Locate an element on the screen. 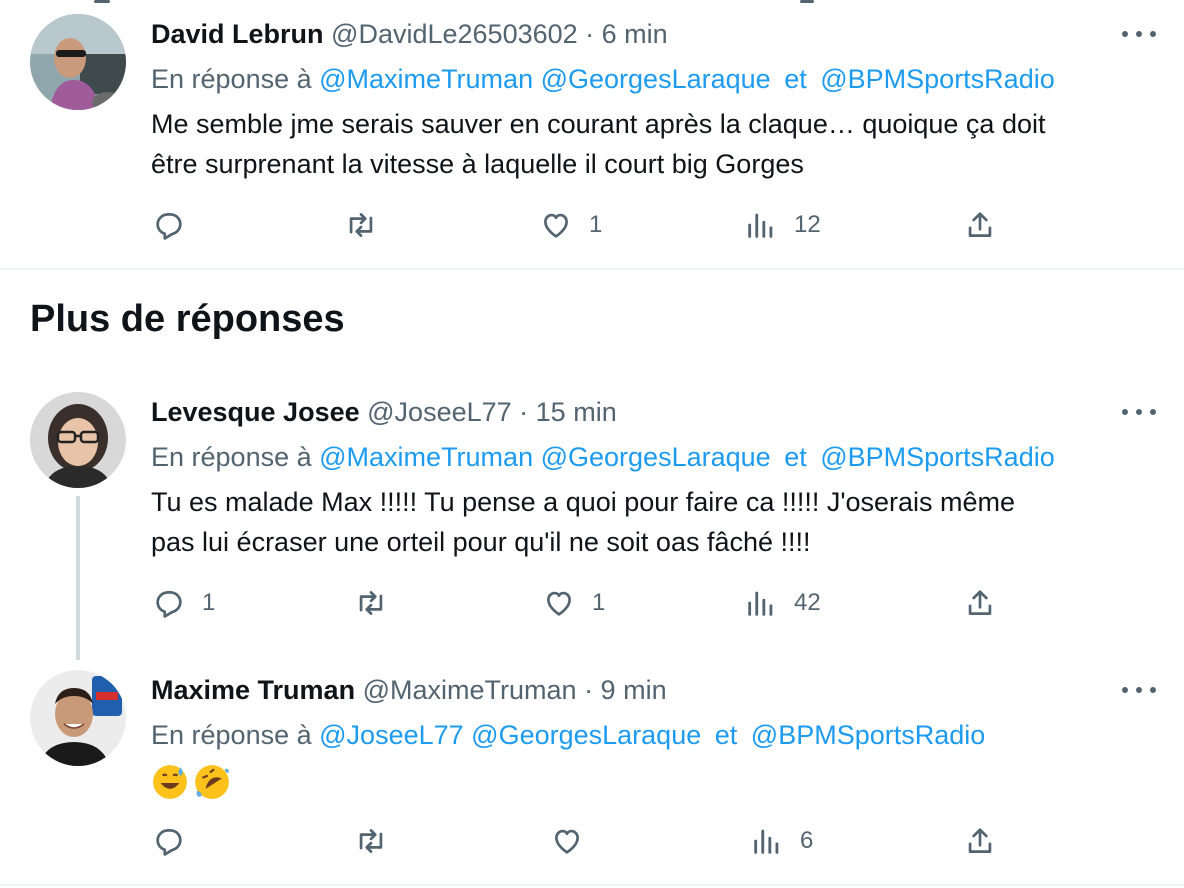  views-button: 42 is located at coordinates (782, 603).